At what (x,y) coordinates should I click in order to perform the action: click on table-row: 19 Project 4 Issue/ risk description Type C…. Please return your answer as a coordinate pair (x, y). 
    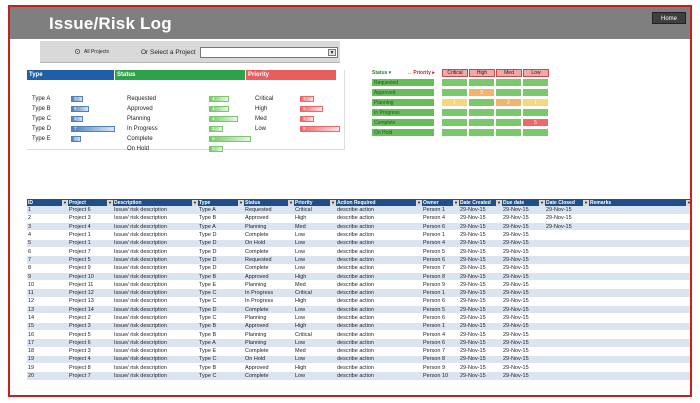
    Looking at the image, I should click on (358, 360).